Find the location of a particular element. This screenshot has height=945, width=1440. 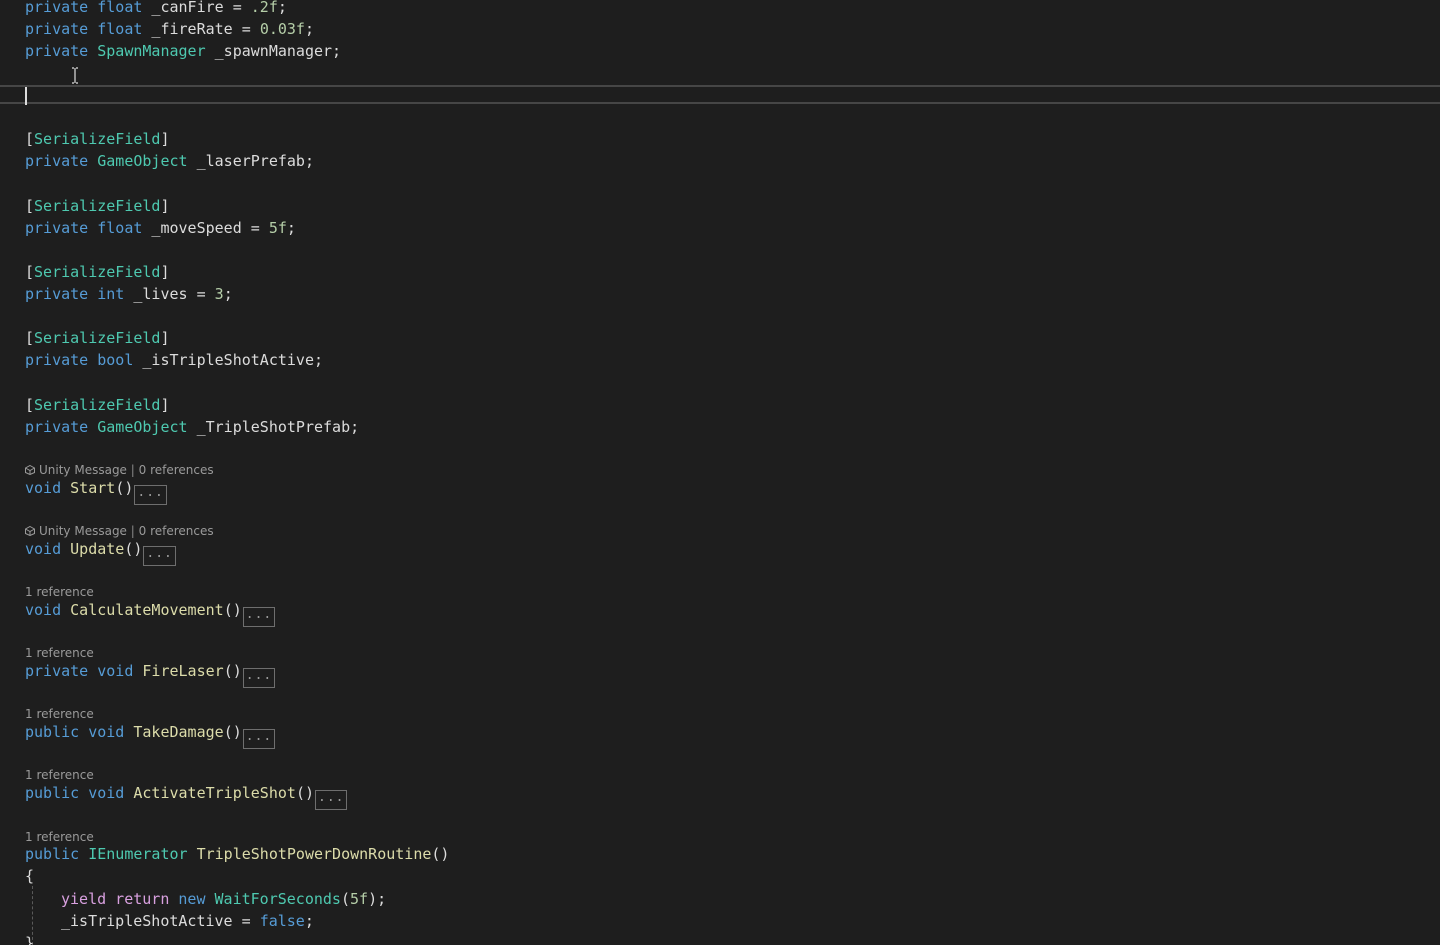

code-line-triple-shot-active: private bool _isTripleShotActive; is located at coordinates (174, 360).